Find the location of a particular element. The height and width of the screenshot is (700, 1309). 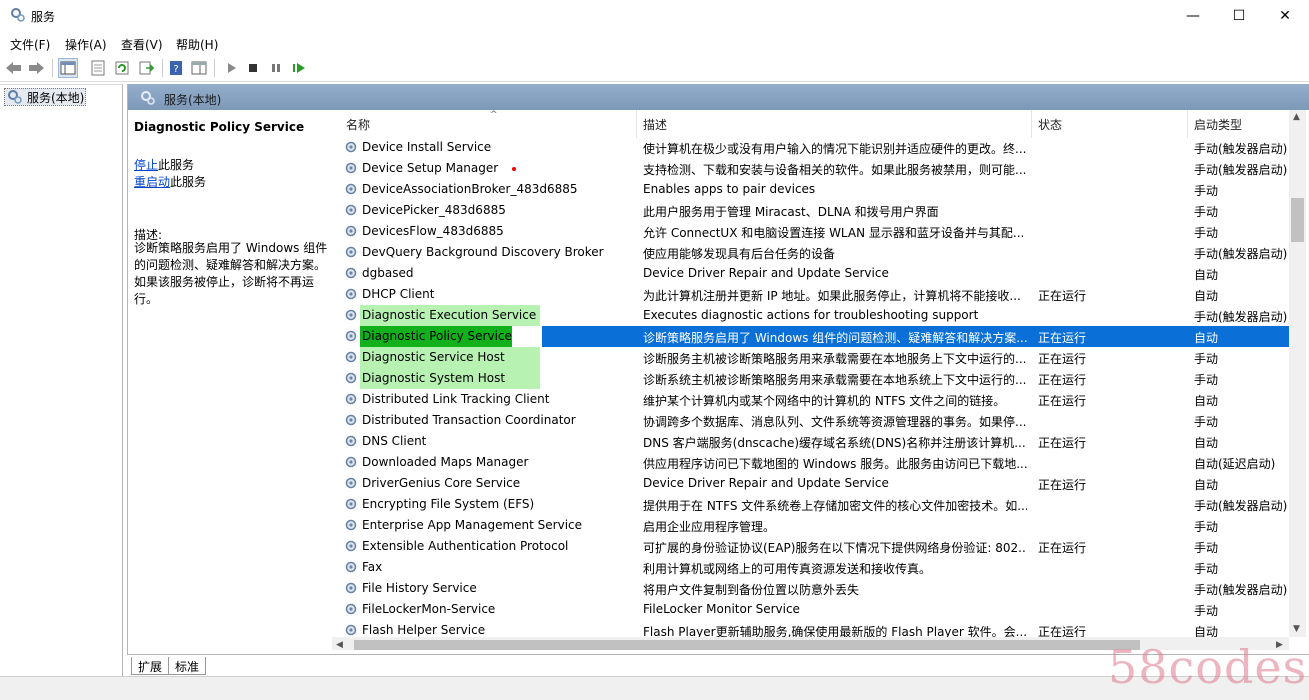

vertical-scroll-thumb is located at coordinates (1297, 220).